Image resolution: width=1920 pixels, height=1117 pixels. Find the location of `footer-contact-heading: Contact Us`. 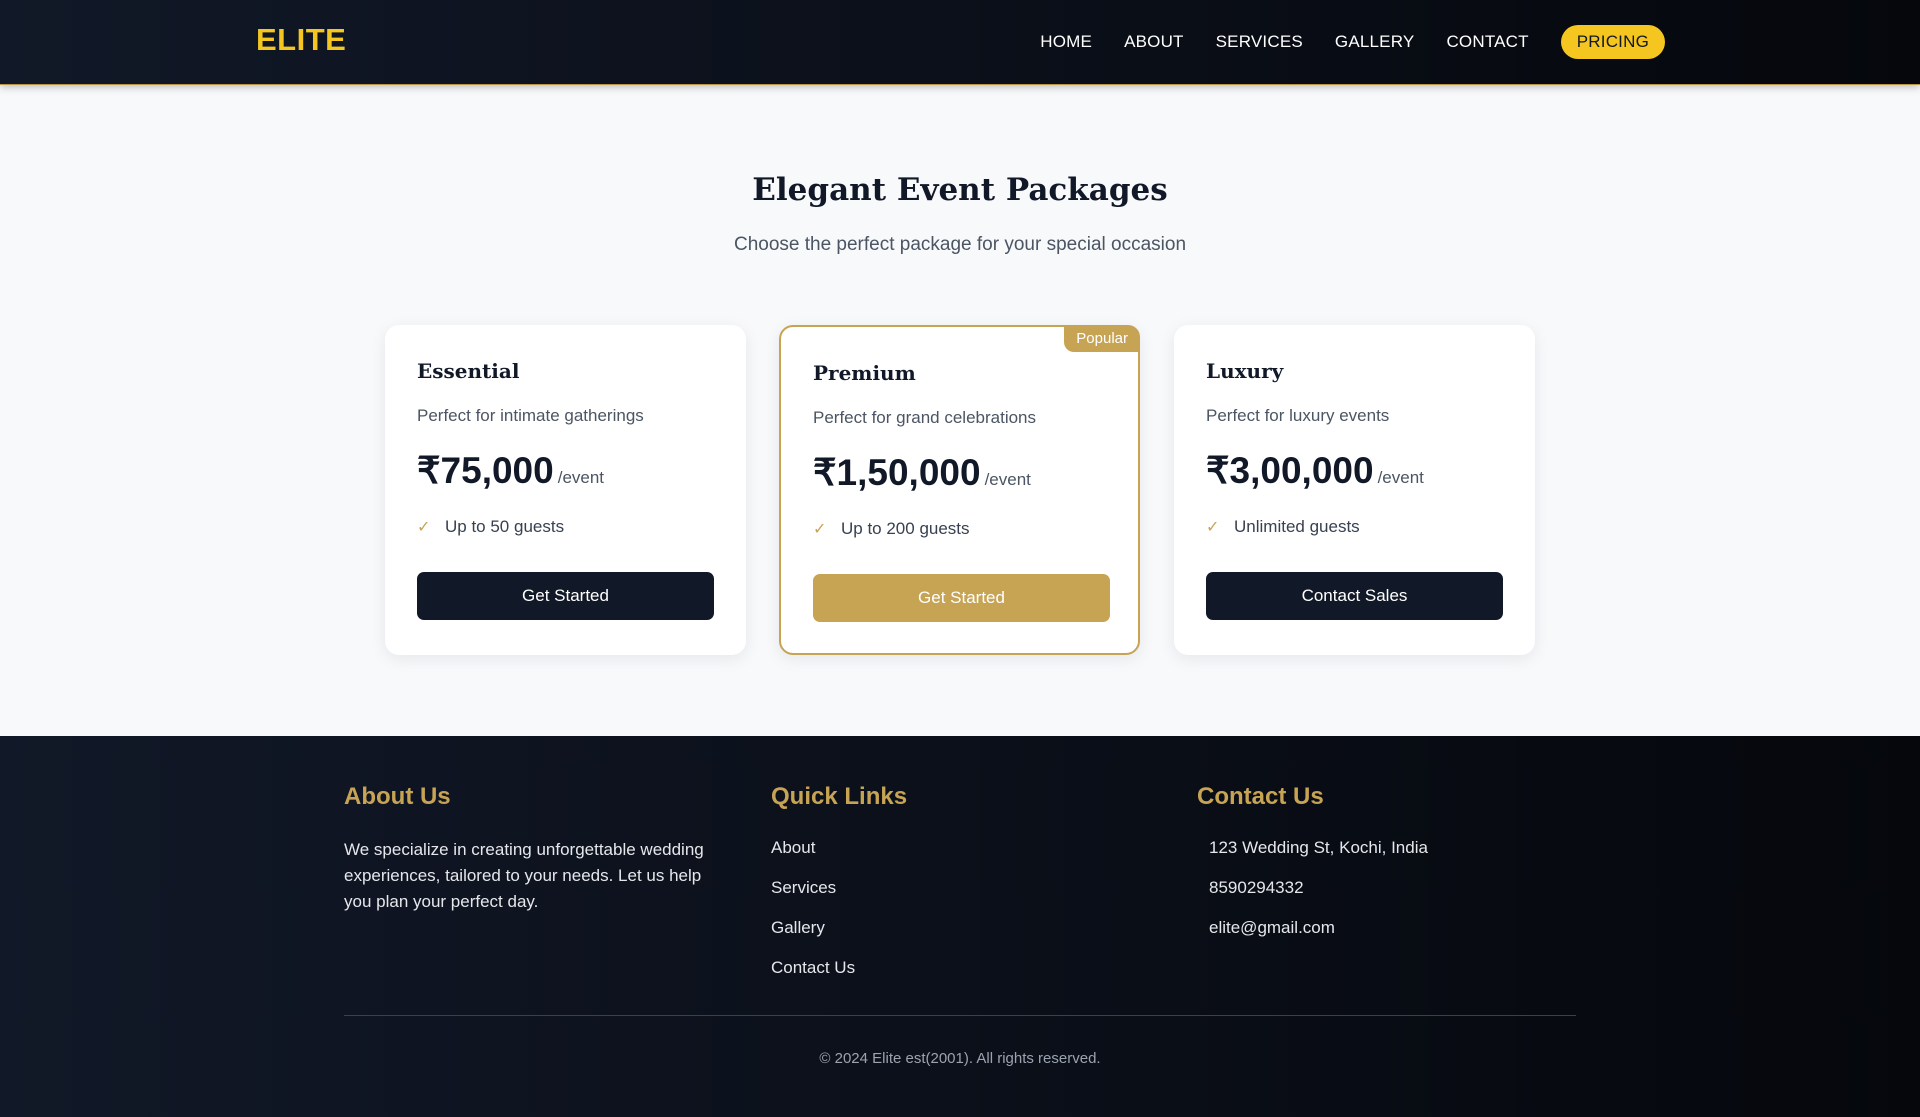

footer-contact-heading: Contact Us is located at coordinates (1260, 796).